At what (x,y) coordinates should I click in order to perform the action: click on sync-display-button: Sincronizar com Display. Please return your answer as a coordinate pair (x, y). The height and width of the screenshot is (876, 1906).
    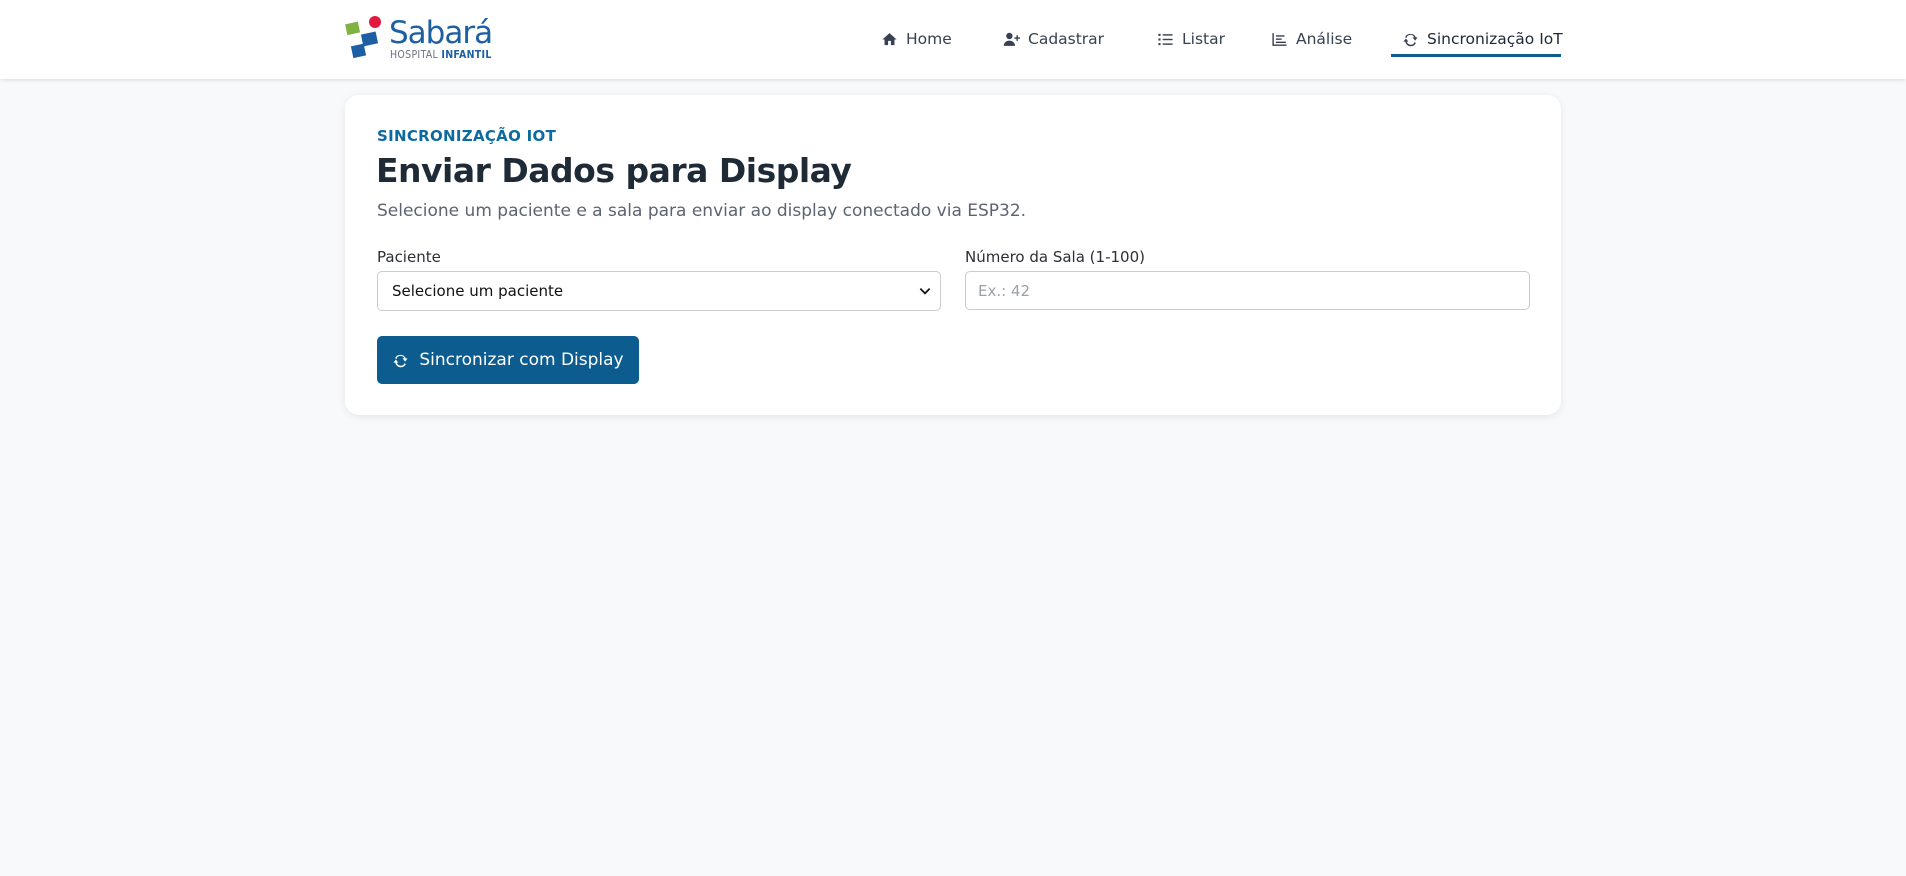
    Looking at the image, I should click on (508, 360).